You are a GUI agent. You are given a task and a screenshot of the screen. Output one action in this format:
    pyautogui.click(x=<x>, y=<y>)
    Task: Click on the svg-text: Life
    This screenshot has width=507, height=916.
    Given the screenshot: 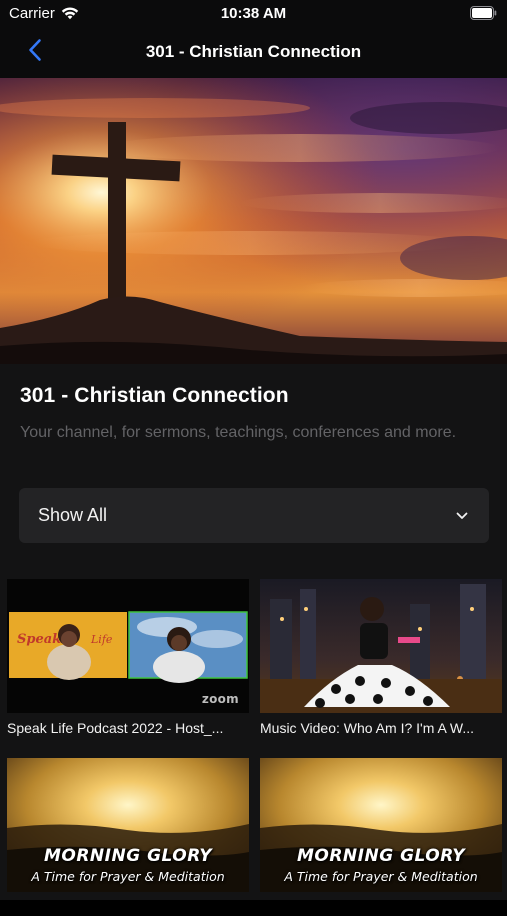 What is the action you would take?
    pyautogui.click(x=101, y=639)
    